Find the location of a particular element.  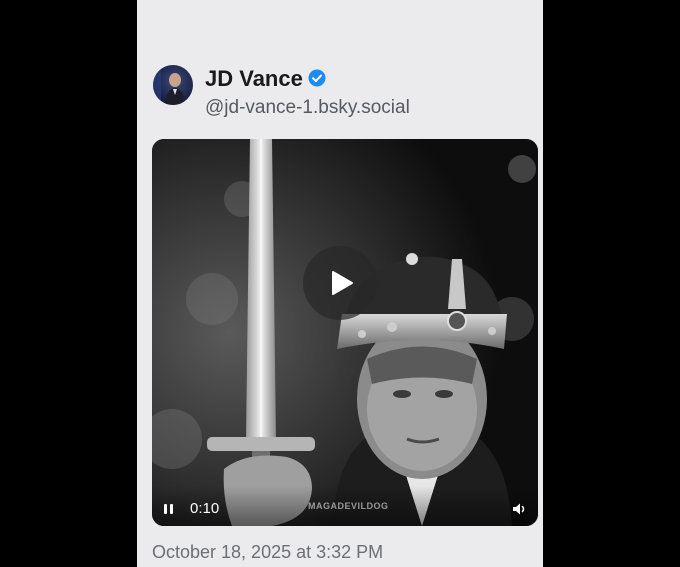

video-elapsed-time: 0:10 is located at coordinates (205, 508).